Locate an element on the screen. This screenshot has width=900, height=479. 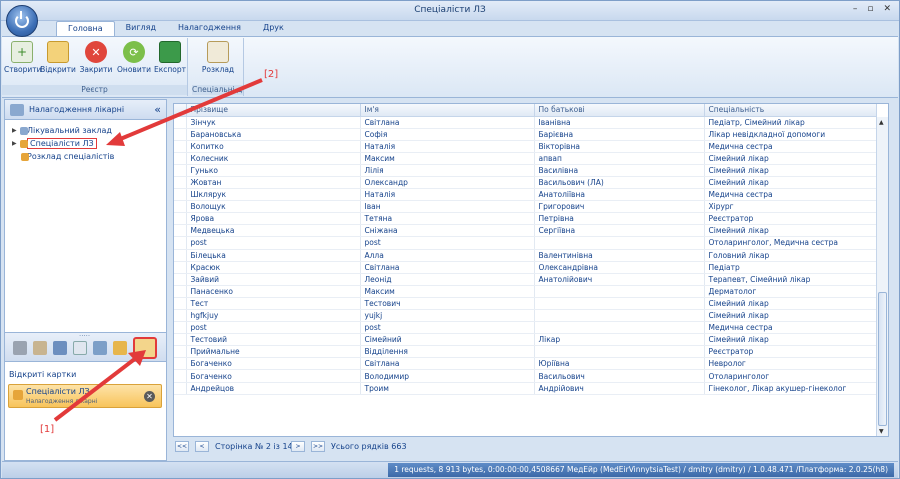
table-row: Білецька Алла Валентинівна Головний лікар is located at coordinates (525, 255).